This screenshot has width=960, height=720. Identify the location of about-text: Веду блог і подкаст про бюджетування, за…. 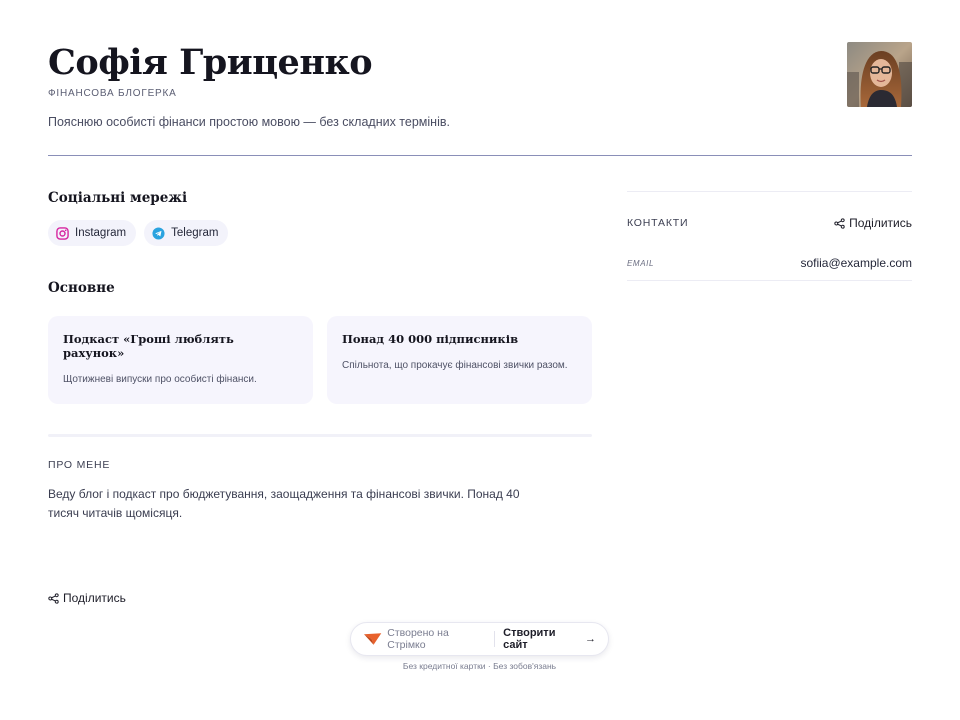
(284, 503).